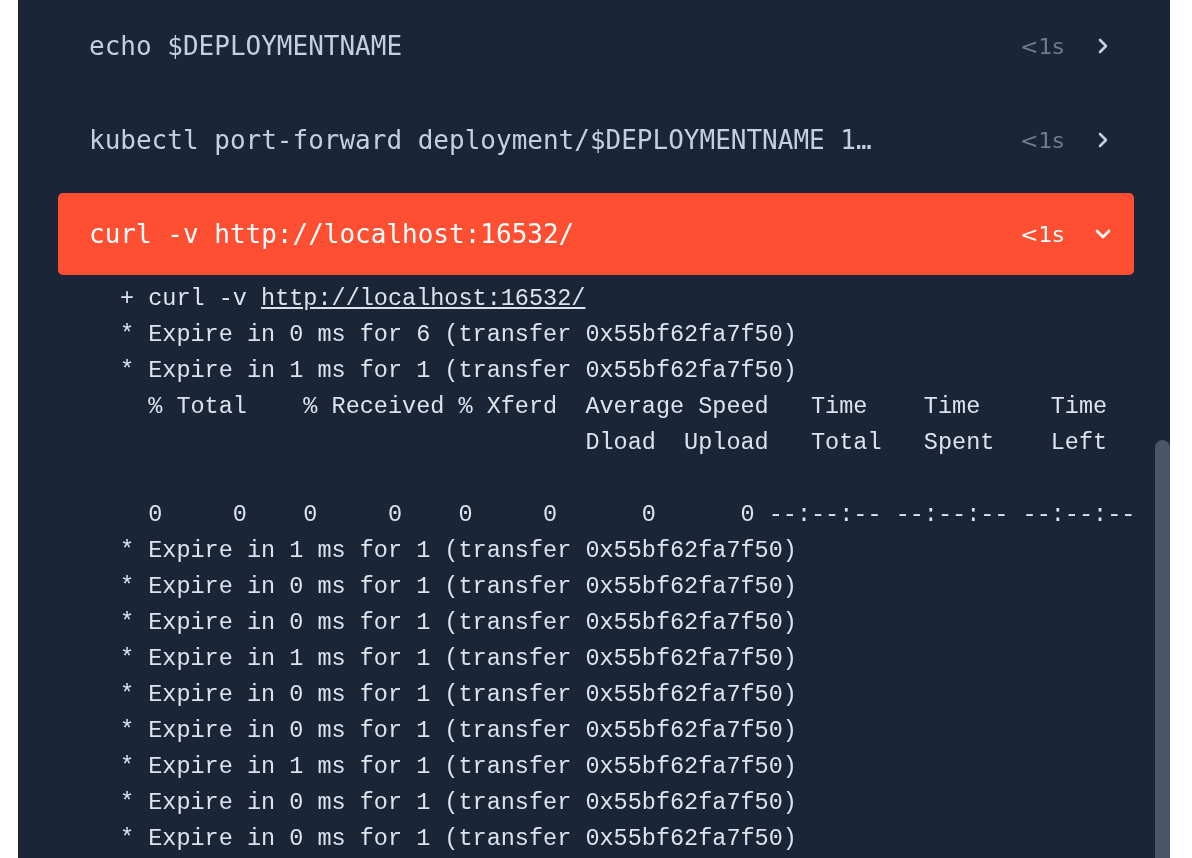 The image size is (1192, 858). What do you see at coordinates (184, 298) in the screenshot?
I see `log-line: + curl -v` at bounding box center [184, 298].